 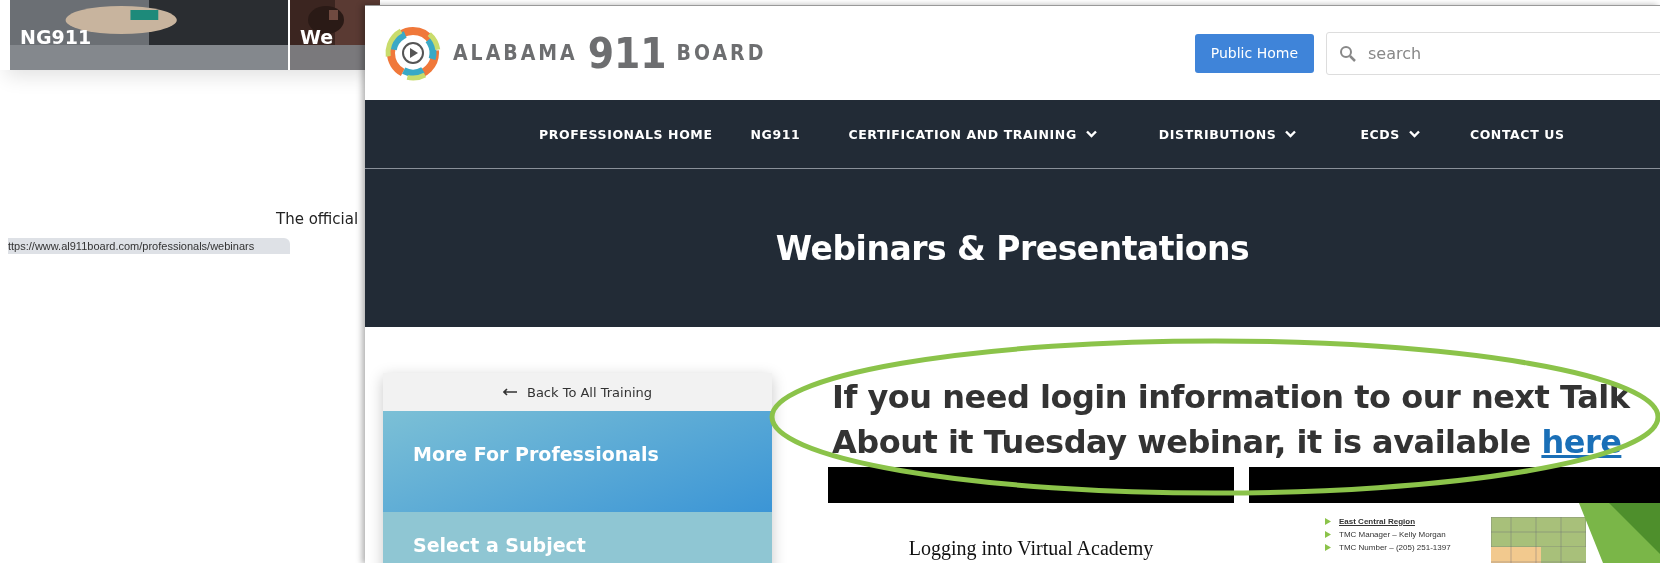 I want to click on here-link: here, so click(x=1581, y=442).